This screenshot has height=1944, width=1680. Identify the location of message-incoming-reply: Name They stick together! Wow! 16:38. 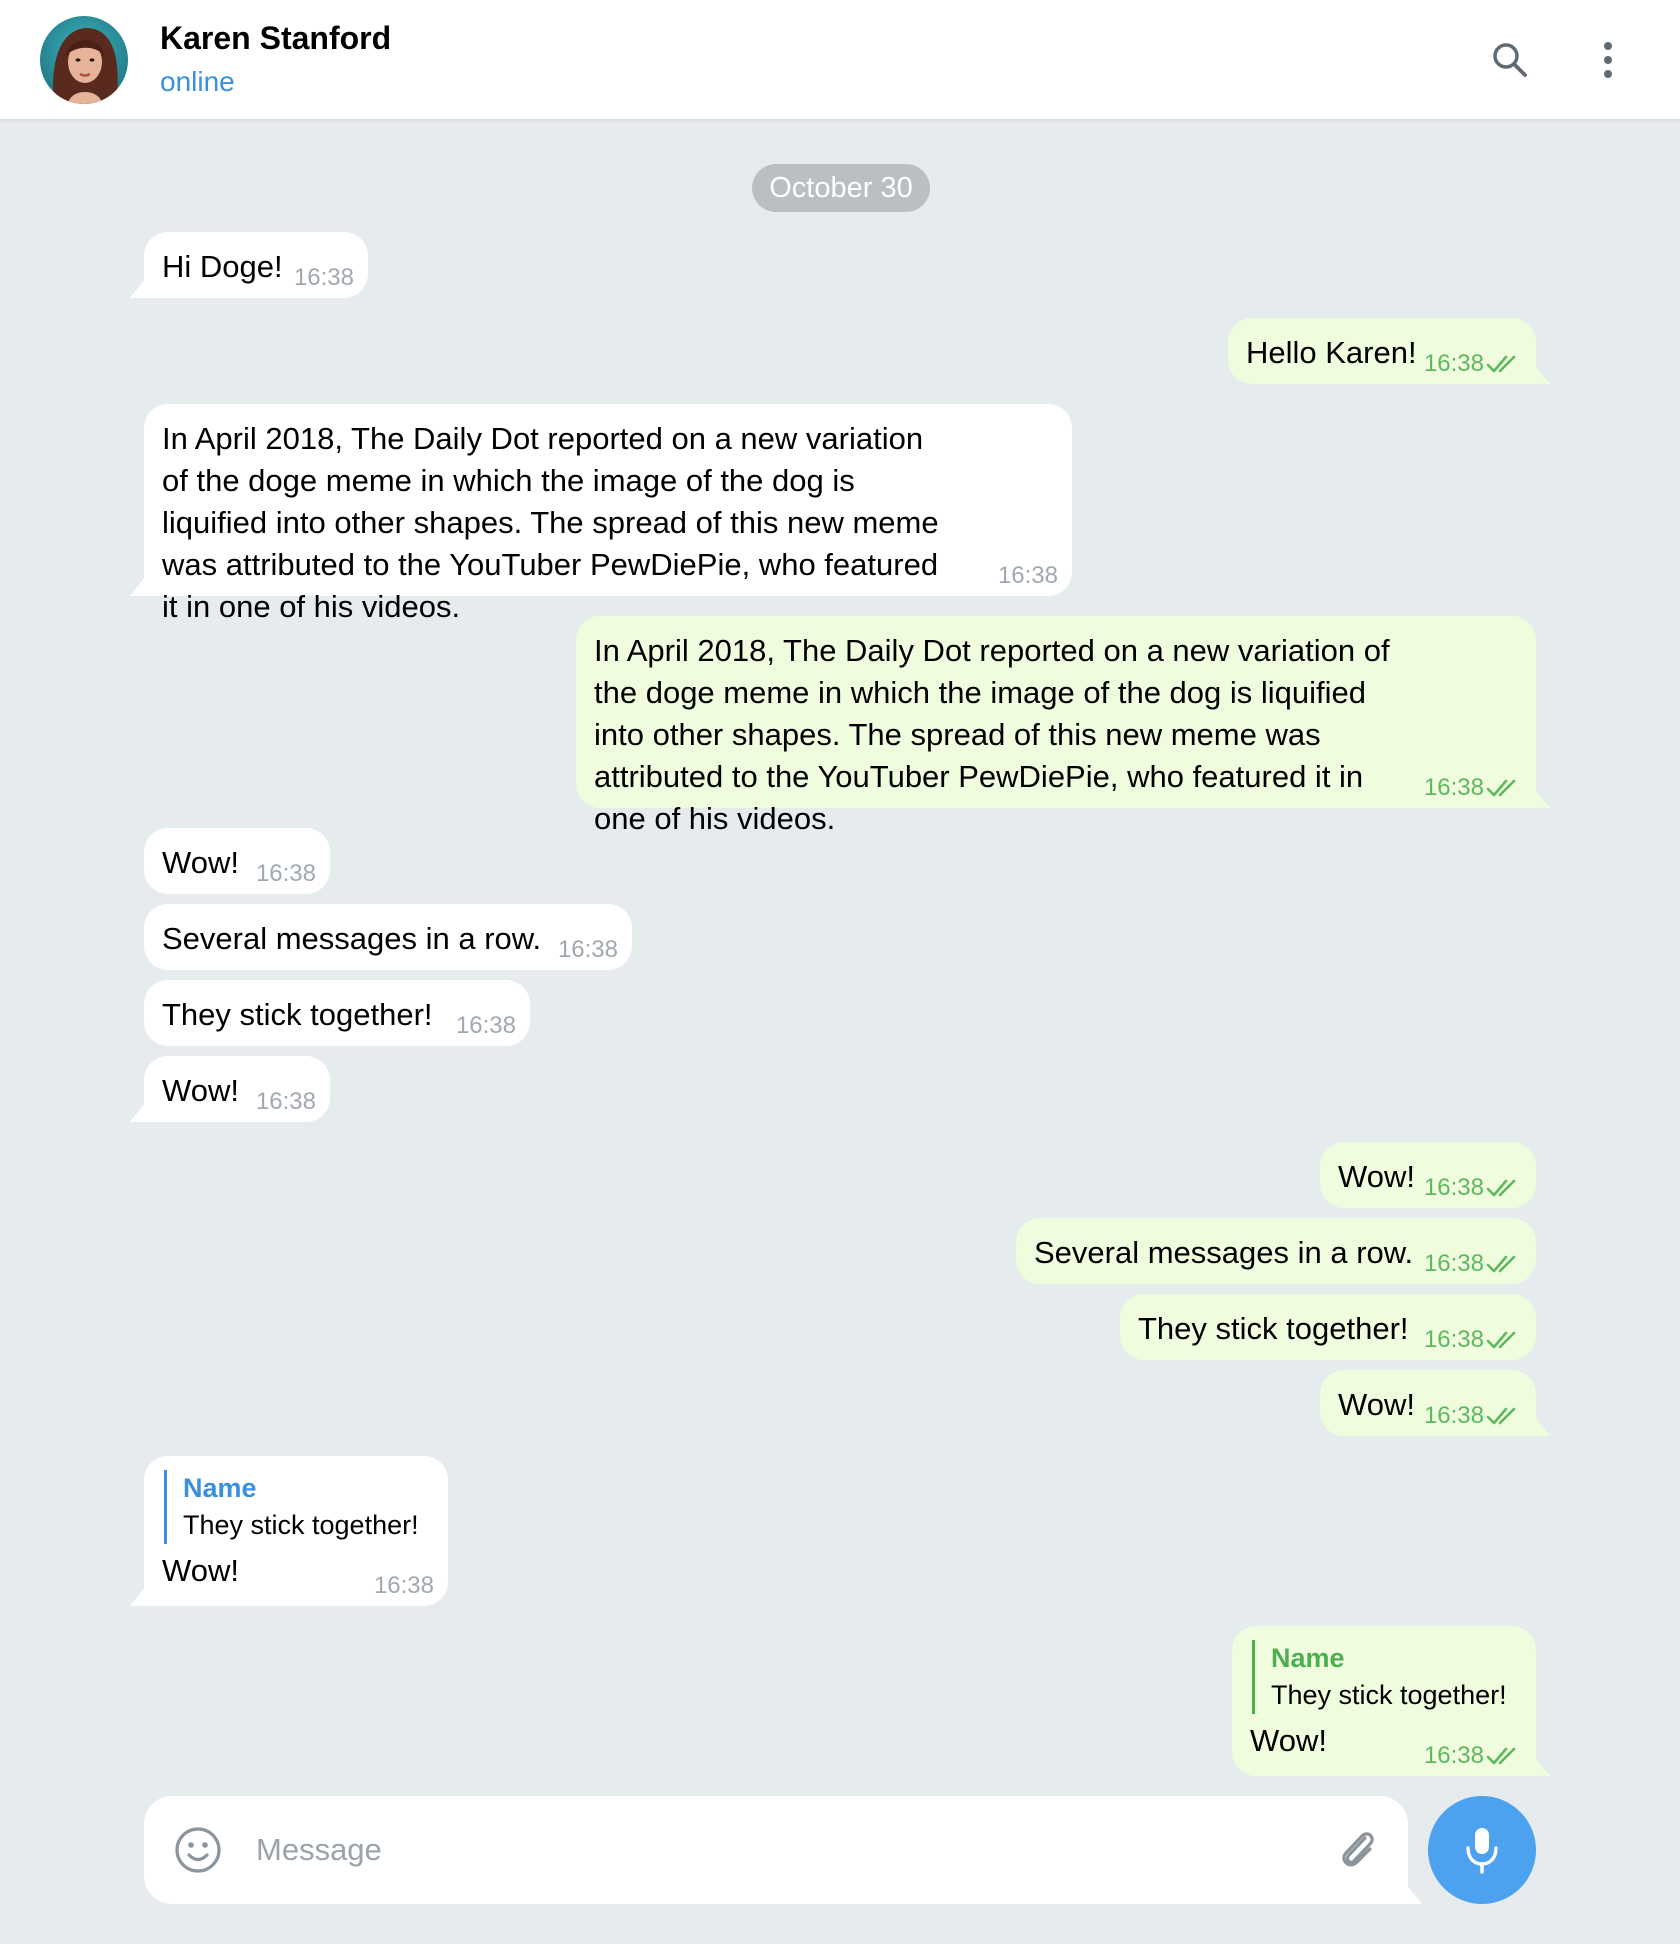
(296, 1531).